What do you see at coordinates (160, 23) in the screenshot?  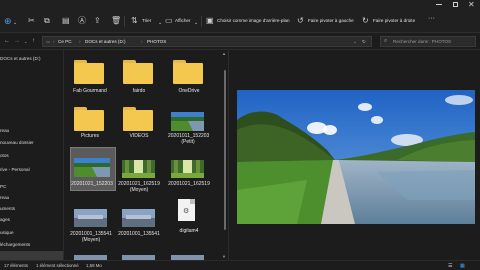 I see `sort-dropdown-icon: ⌄` at bounding box center [160, 23].